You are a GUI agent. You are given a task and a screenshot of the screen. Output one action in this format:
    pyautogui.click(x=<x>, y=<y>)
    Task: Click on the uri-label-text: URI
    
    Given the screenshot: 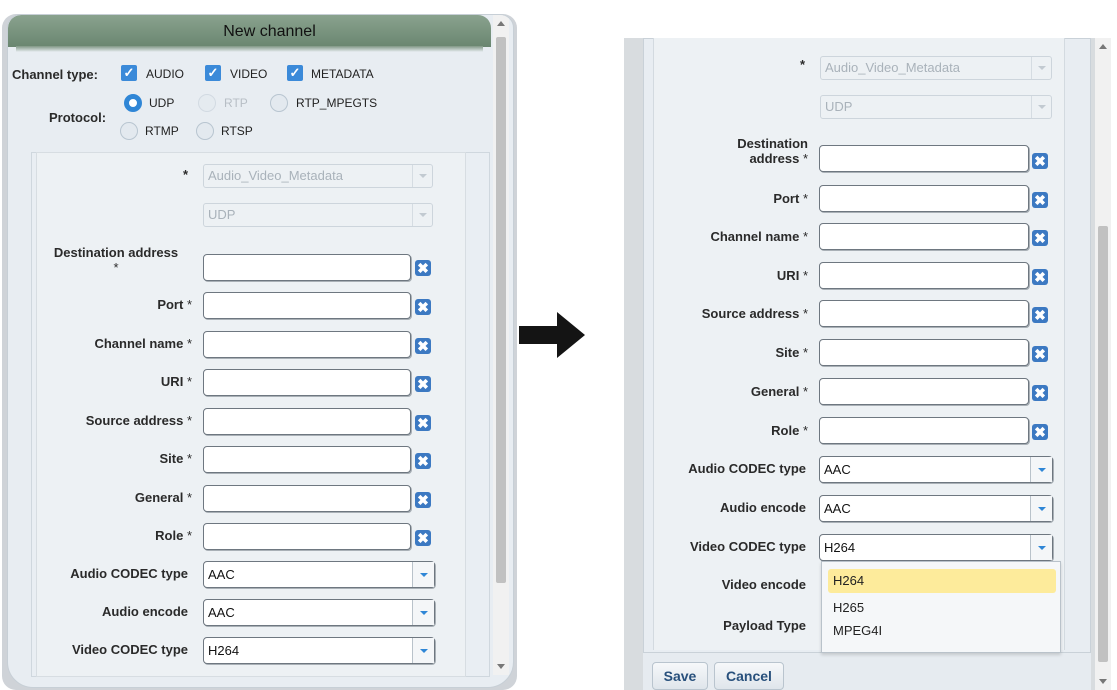 What is the action you would take?
    pyautogui.click(x=788, y=275)
    